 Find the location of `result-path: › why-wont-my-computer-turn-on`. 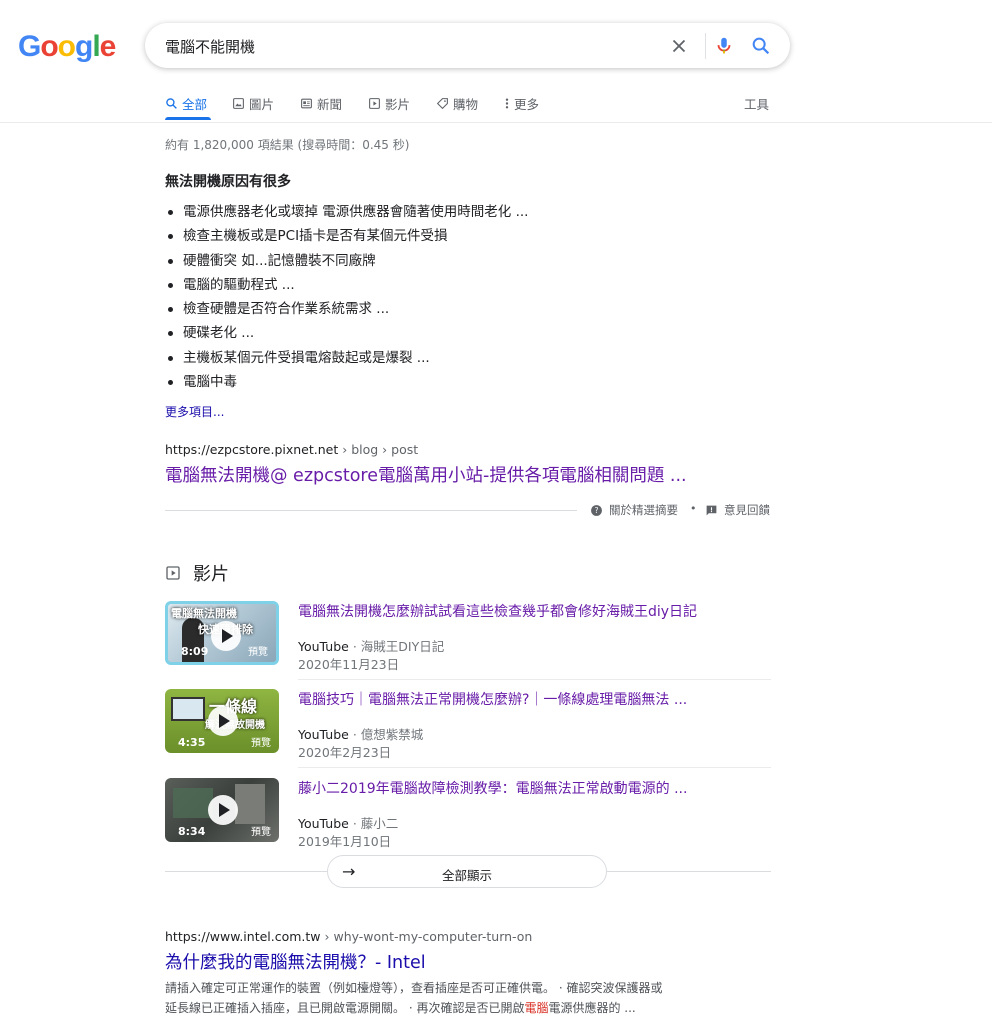

result-path: › why-wont-my-computer-turn-on is located at coordinates (426, 936).